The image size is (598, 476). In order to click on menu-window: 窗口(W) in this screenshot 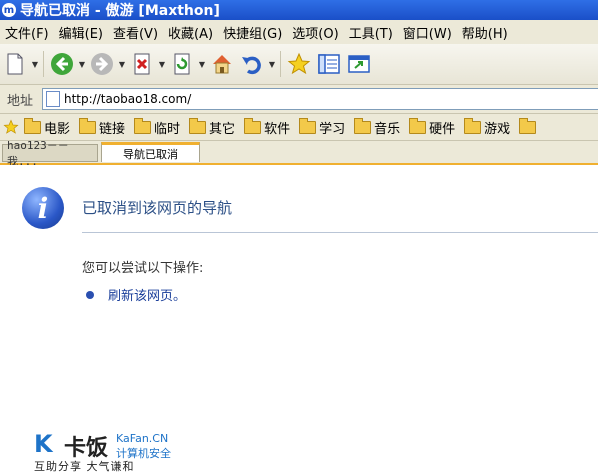, I will do `click(427, 32)`.